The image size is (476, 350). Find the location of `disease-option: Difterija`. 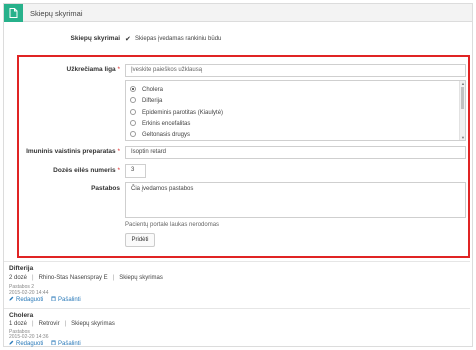

disease-option: Difterija is located at coordinates (146, 101).